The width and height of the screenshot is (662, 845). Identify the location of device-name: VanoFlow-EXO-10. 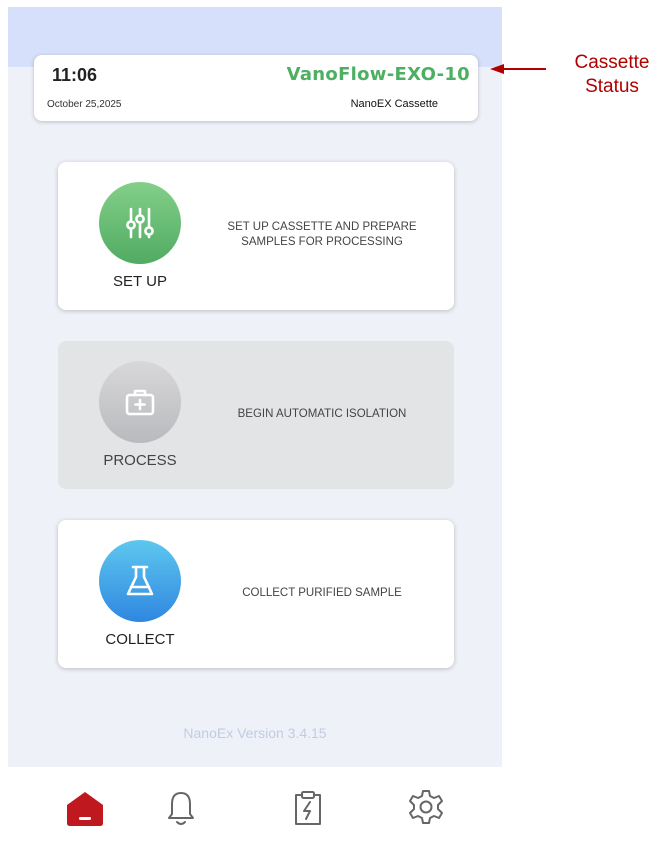
(378, 74).